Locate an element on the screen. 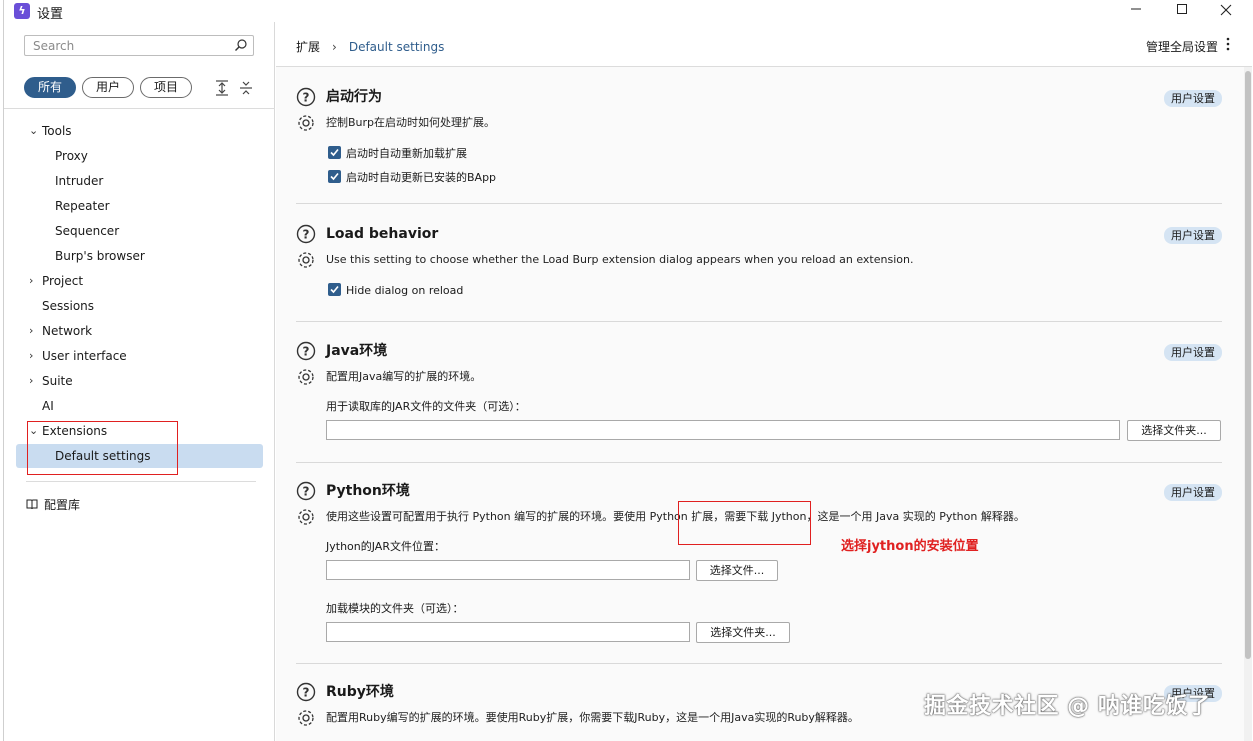 The height and width of the screenshot is (741, 1253). tree-item-burps-browser: Burp's browser is located at coordinates (100, 256).